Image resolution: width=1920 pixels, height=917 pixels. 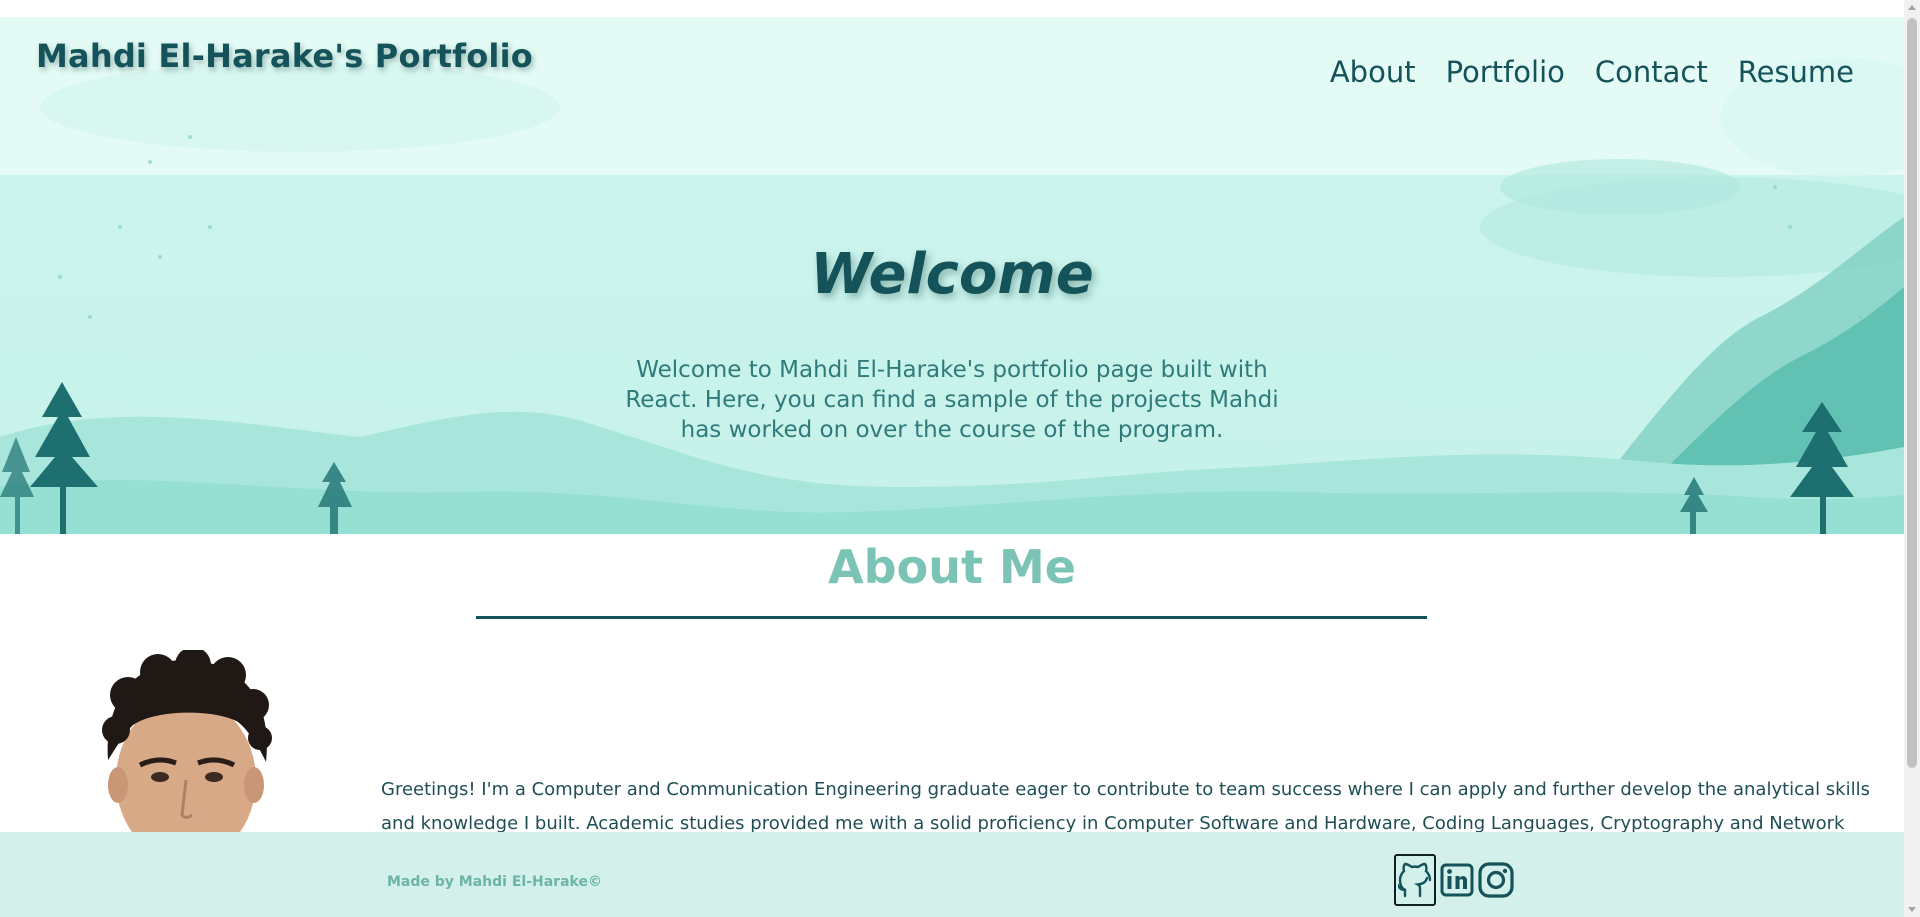 What do you see at coordinates (1912, 7) in the screenshot?
I see `scroll-up-arrow-icon` at bounding box center [1912, 7].